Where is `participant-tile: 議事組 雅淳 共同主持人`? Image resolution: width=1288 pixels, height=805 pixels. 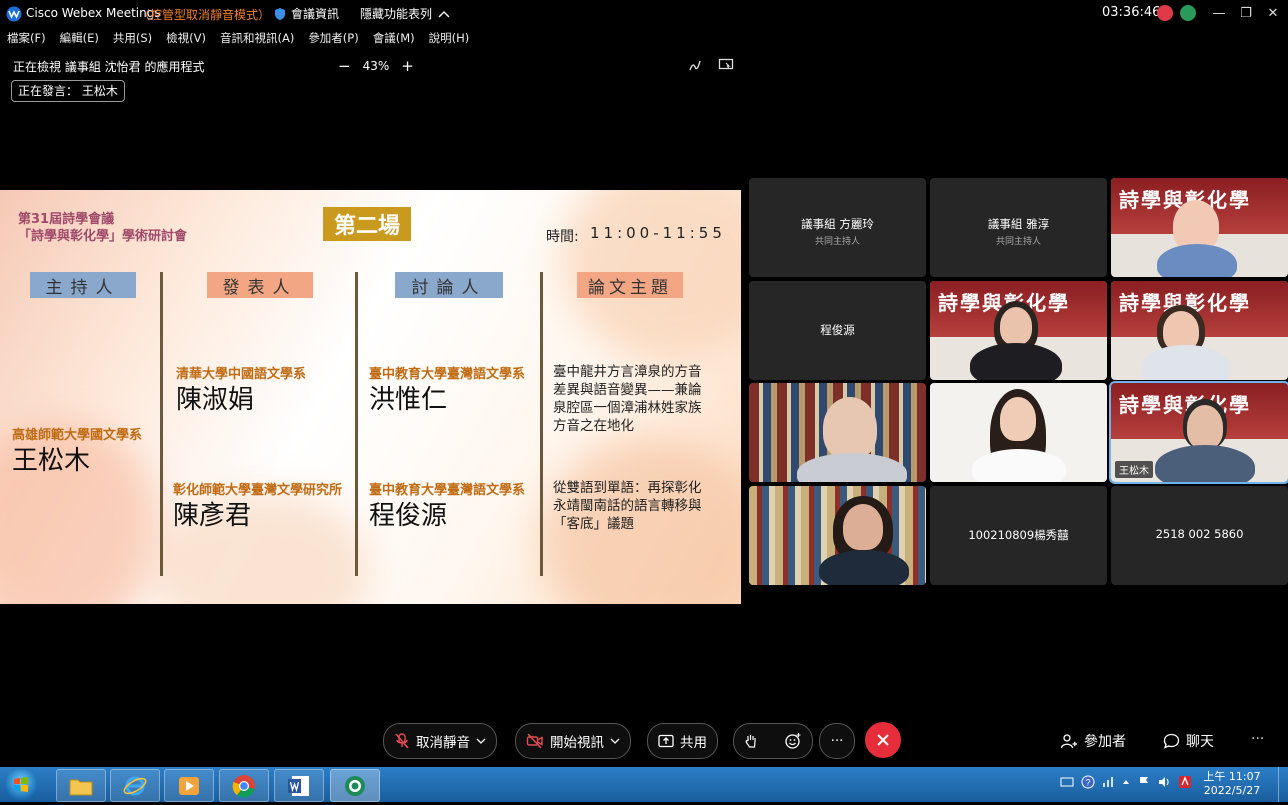
participant-tile: 議事組 雅淳 共同主持人 is located at coordinates (1018, 227).